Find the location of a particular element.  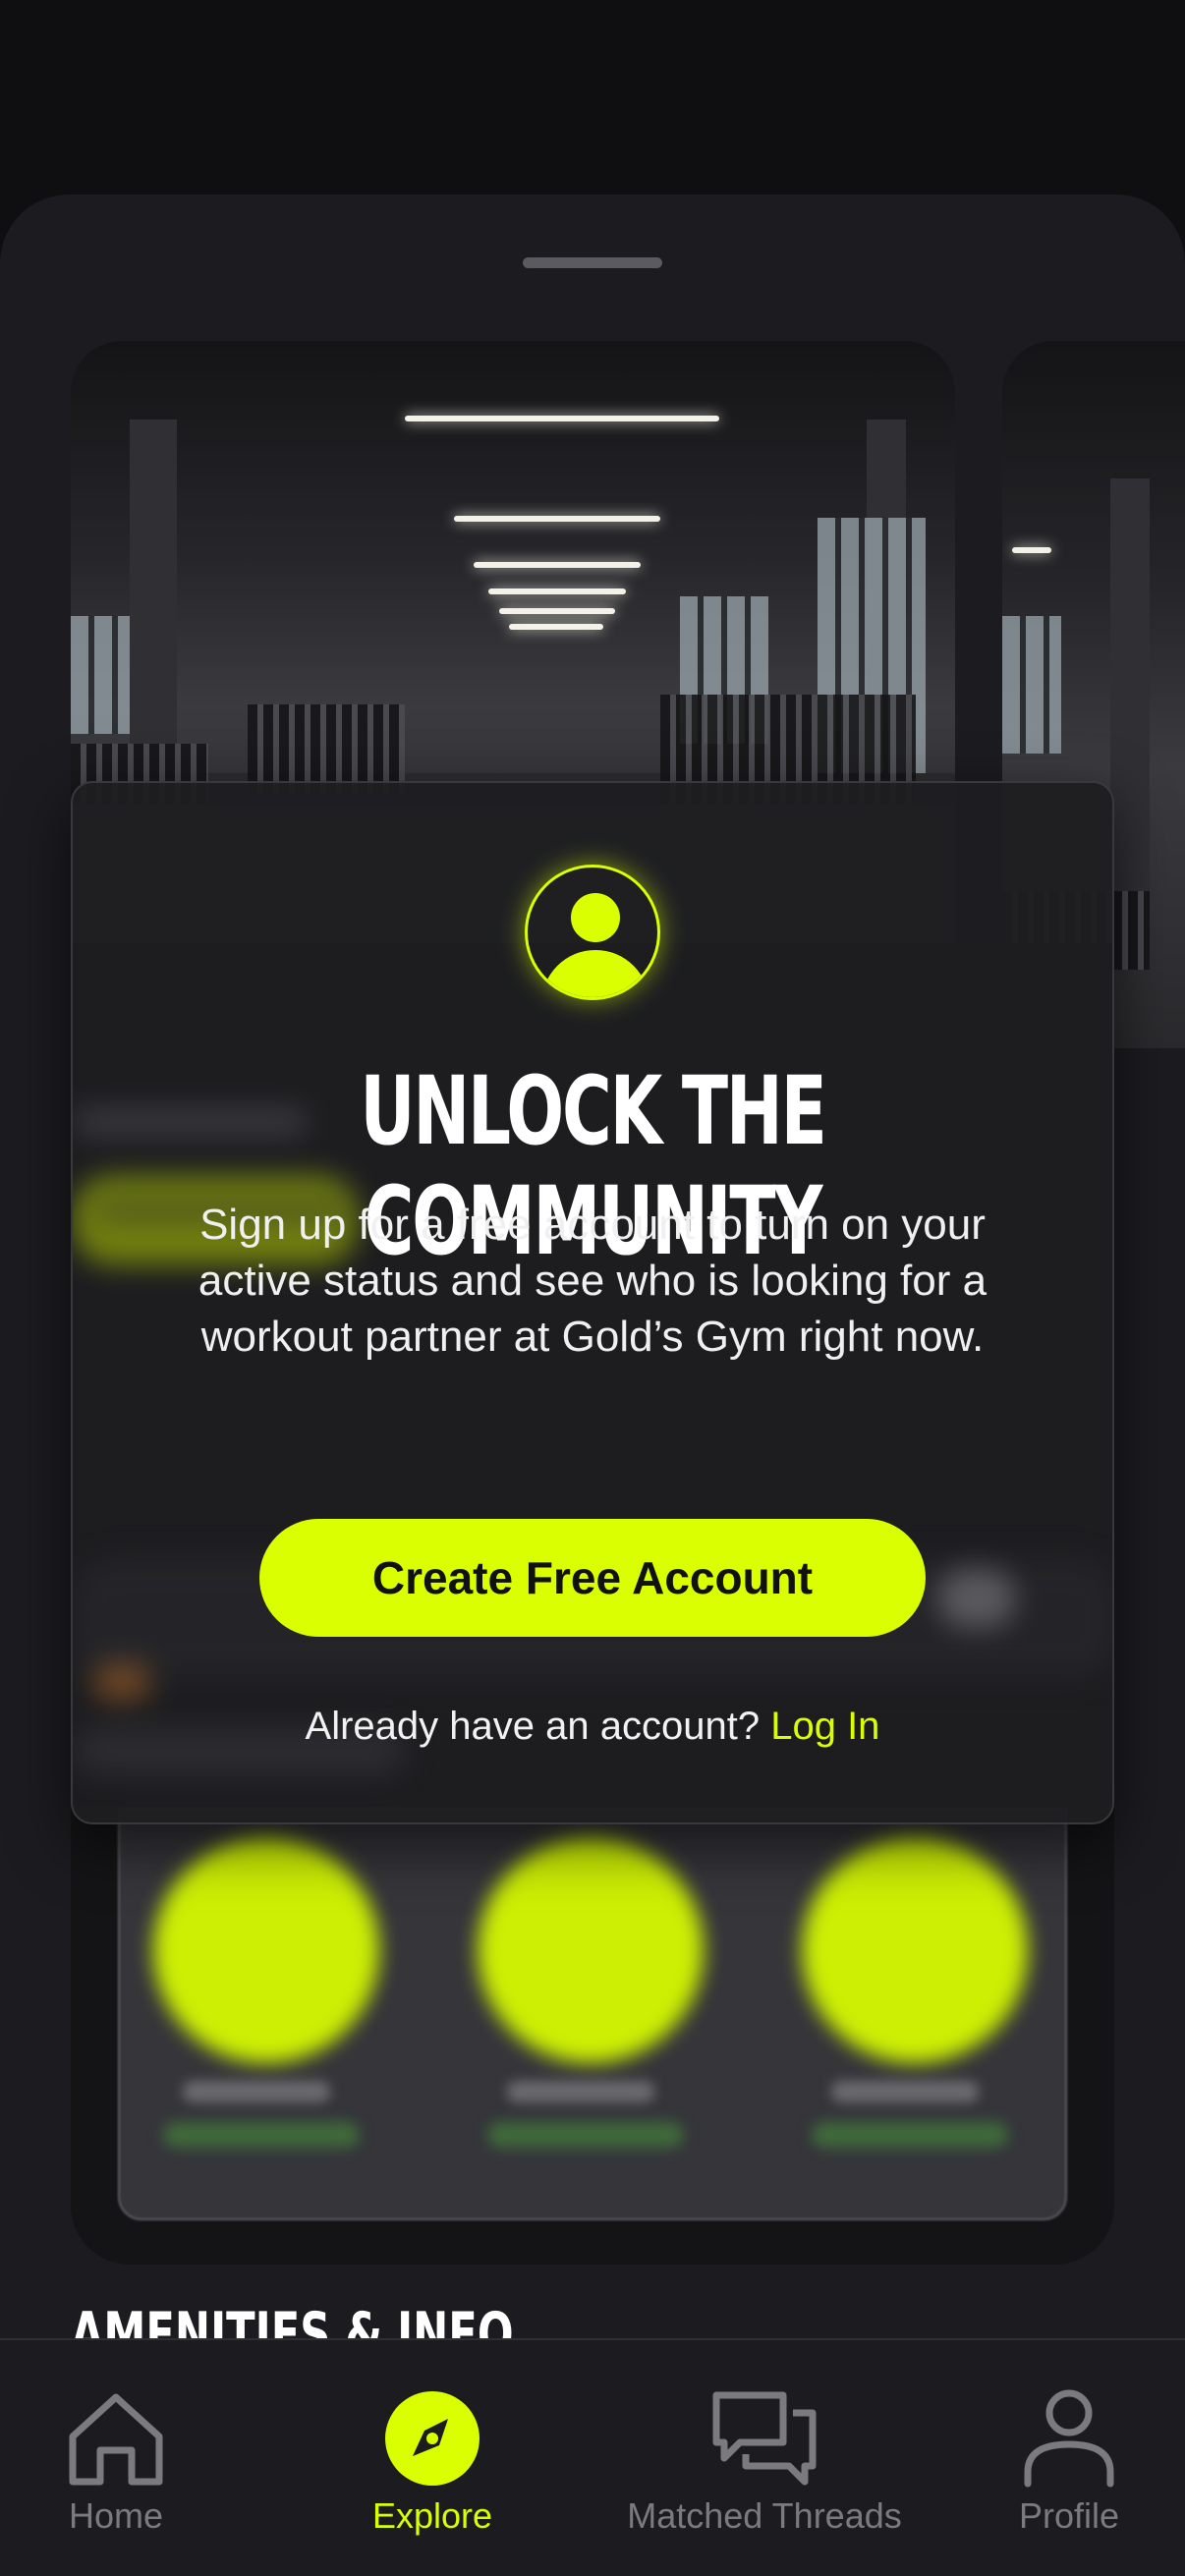

login-prompt-text: Already have an account? is located at coordinates (533, 1726).